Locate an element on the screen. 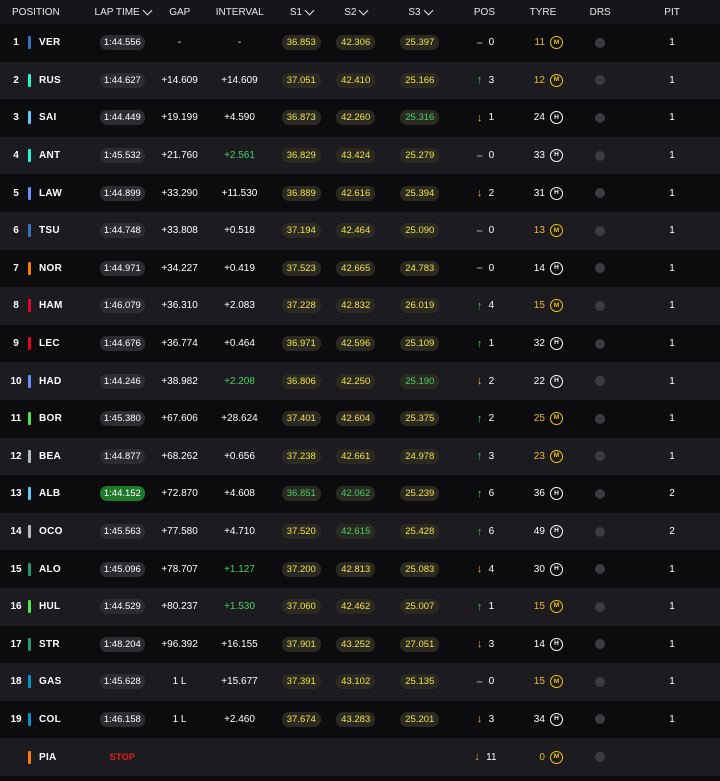 Image resolution: width=720 pixels, height=781 pixels. gap-cell: +96.392 is located at coordinates (179, 645).